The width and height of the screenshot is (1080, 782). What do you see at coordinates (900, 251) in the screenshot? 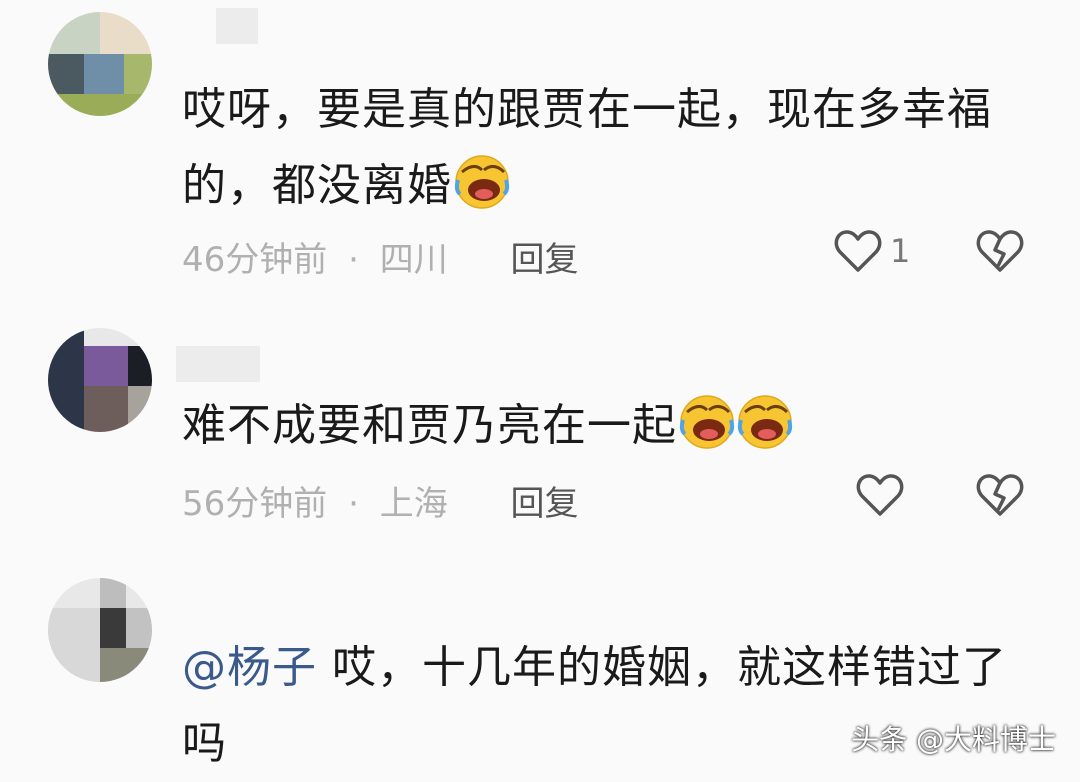
I see `like-count: 1` at bounding box center [900, 251].